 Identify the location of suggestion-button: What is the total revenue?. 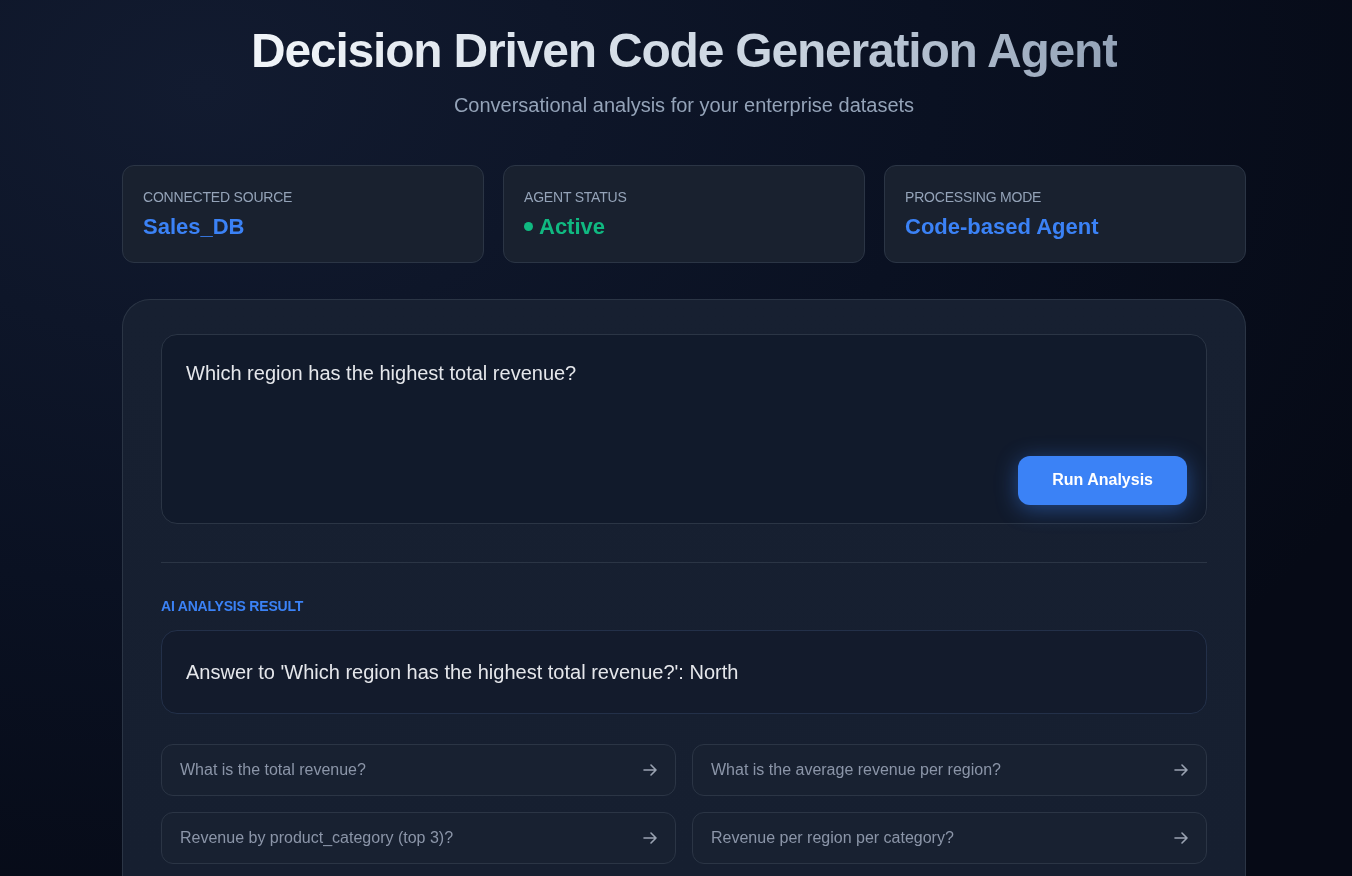
(418, 769).